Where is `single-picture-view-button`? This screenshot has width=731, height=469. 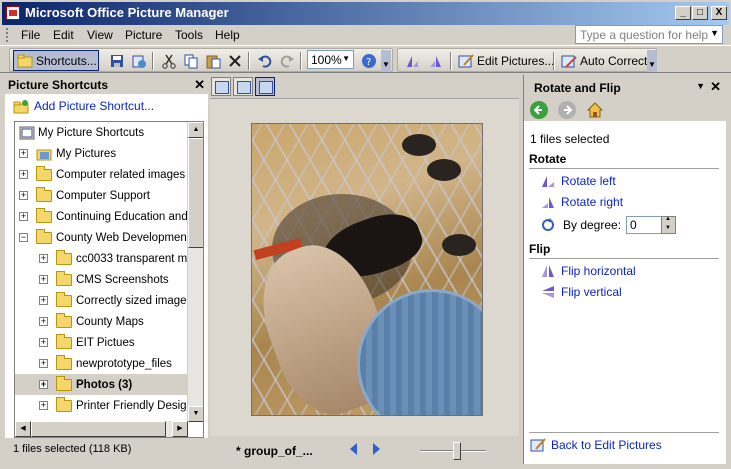
single-picture-view-button is located at coordinates (265, 86).